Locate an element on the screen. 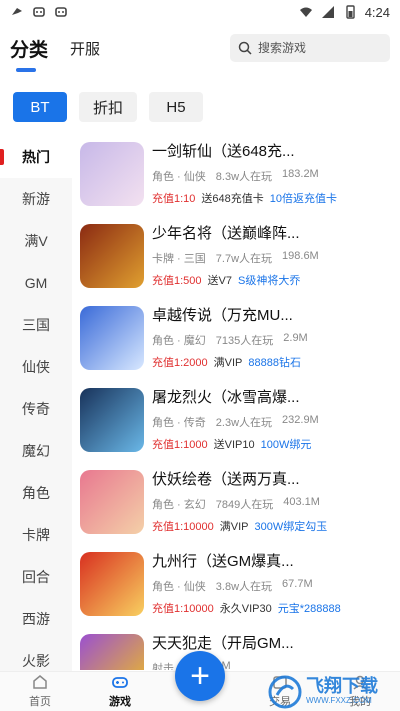  watermark-logo-icon is located at coordinates (285, 691).